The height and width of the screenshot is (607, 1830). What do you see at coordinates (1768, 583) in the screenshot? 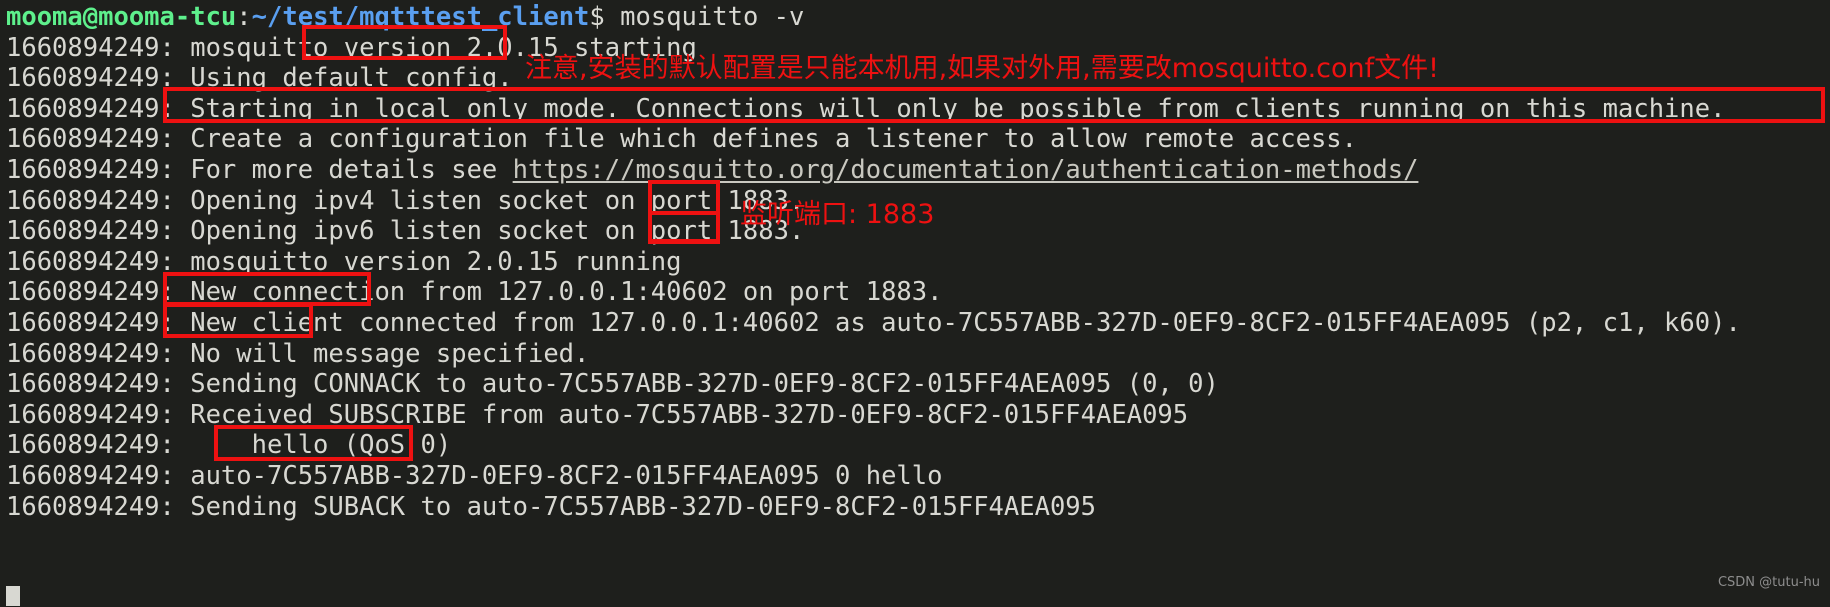
I see `watermark: CSDN @tutu-hu` at bounding box center [1768, 583].